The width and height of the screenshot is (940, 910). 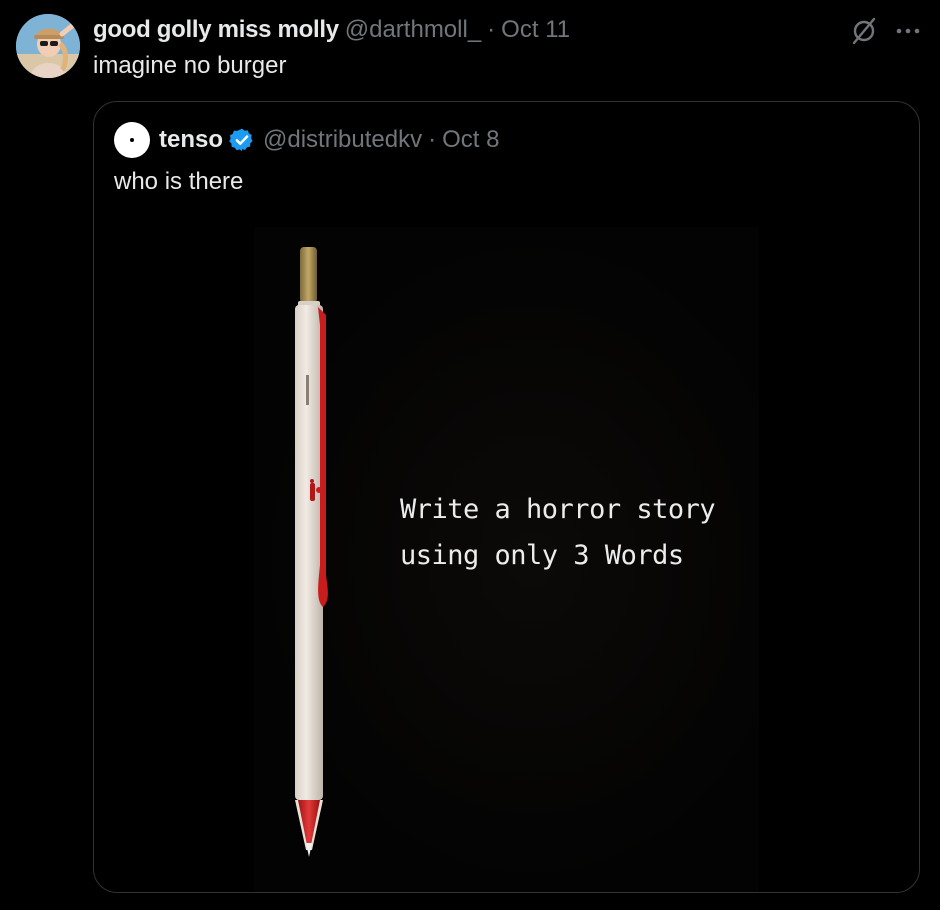 I want to click on media-caption-line-1: Write a horror story, so click(x=558, y=509).